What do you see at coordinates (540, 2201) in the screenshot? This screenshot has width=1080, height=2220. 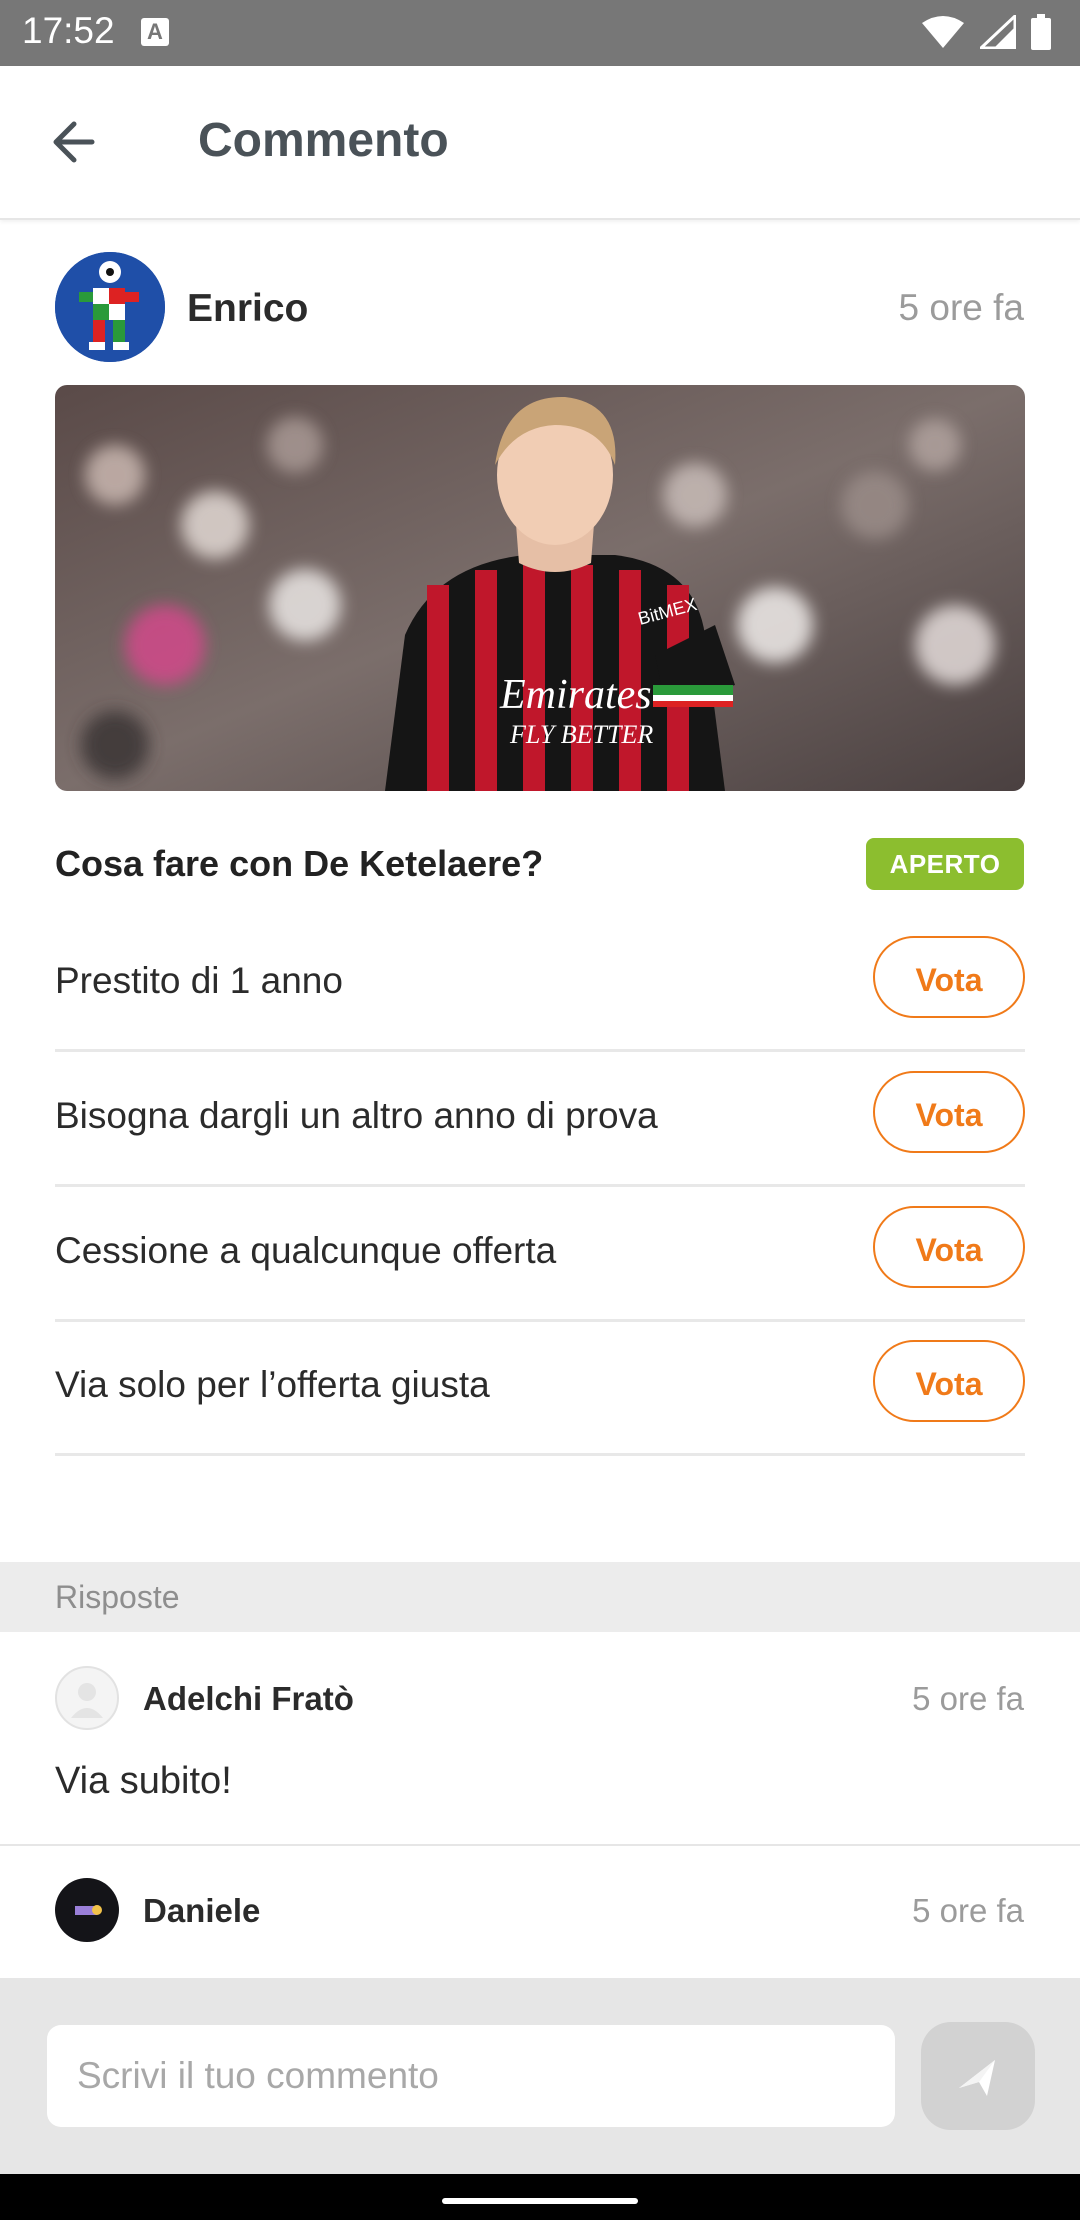 I see `home-gesture-handle` at bounding box center [540, 2201].